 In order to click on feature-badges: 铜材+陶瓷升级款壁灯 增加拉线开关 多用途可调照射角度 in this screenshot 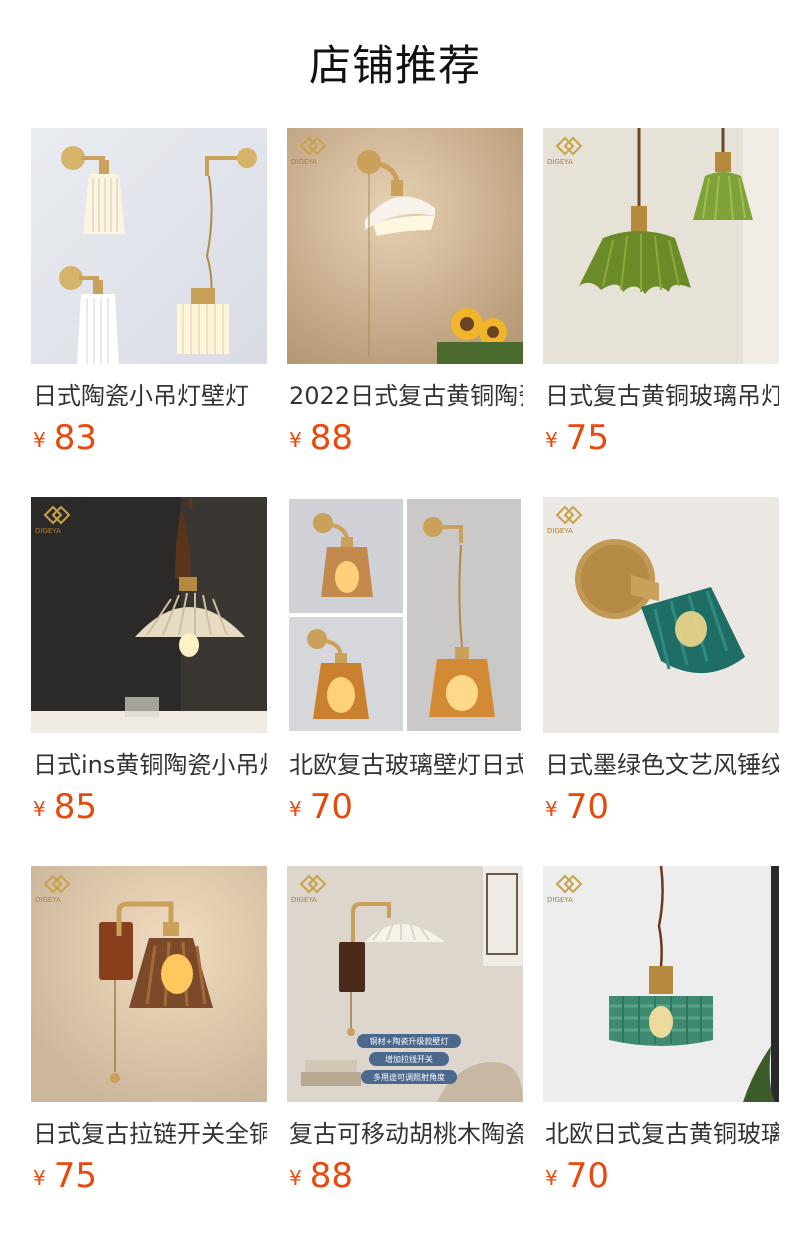, I will do `click(409, 1059)`.